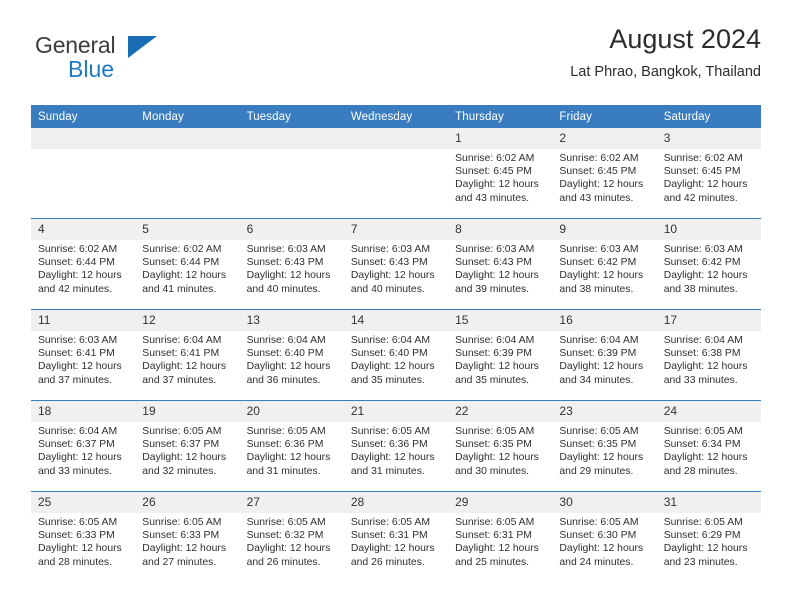 This screenshot has width=792, height=612. Describe the element at coordinates (702, 445) in the screenshot. I see `sunset-text: Sunset: 6:34 PM` at that location.